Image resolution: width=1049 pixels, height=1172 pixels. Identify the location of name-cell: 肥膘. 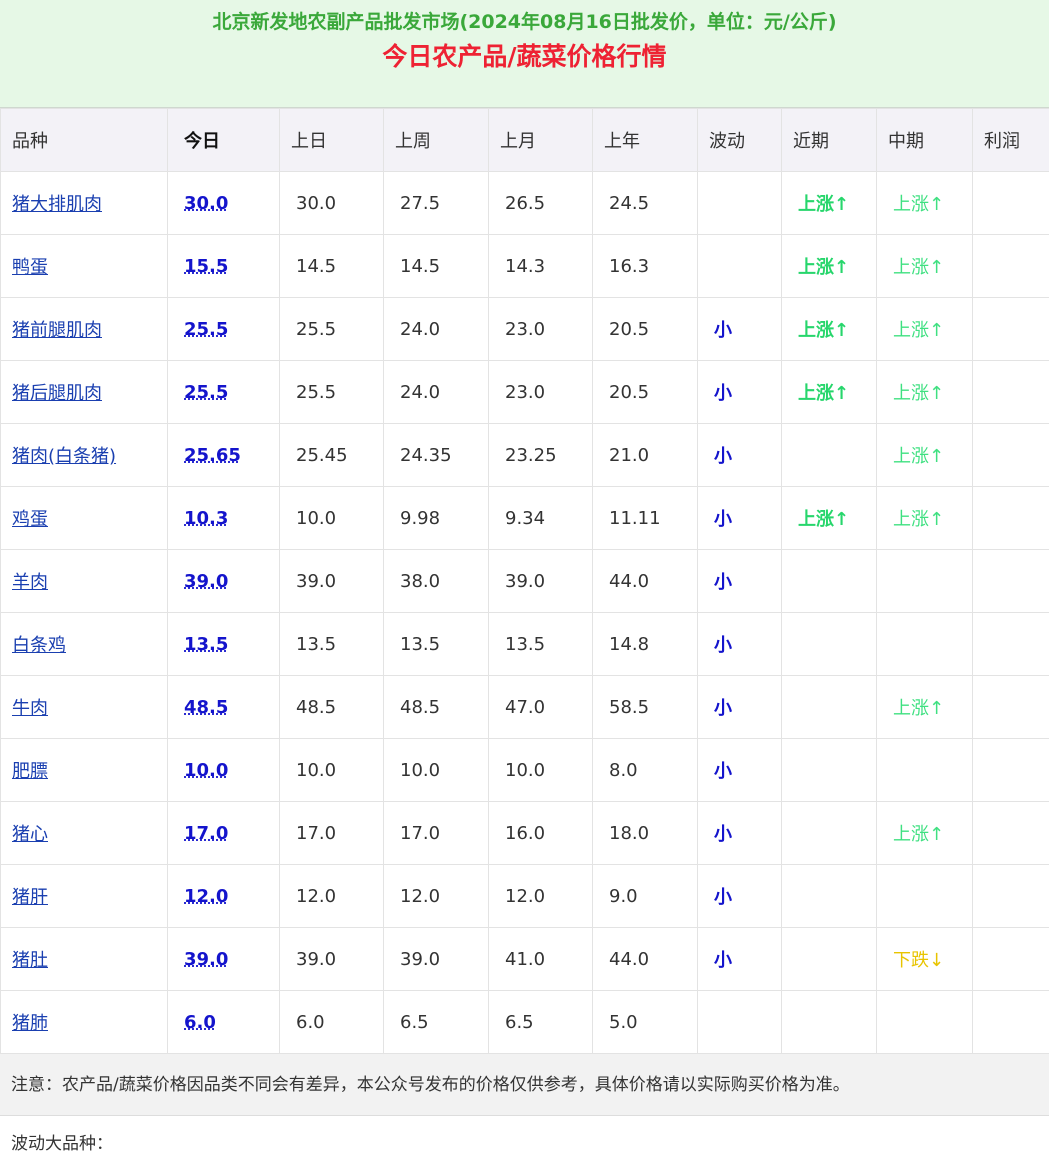
(84, 770).